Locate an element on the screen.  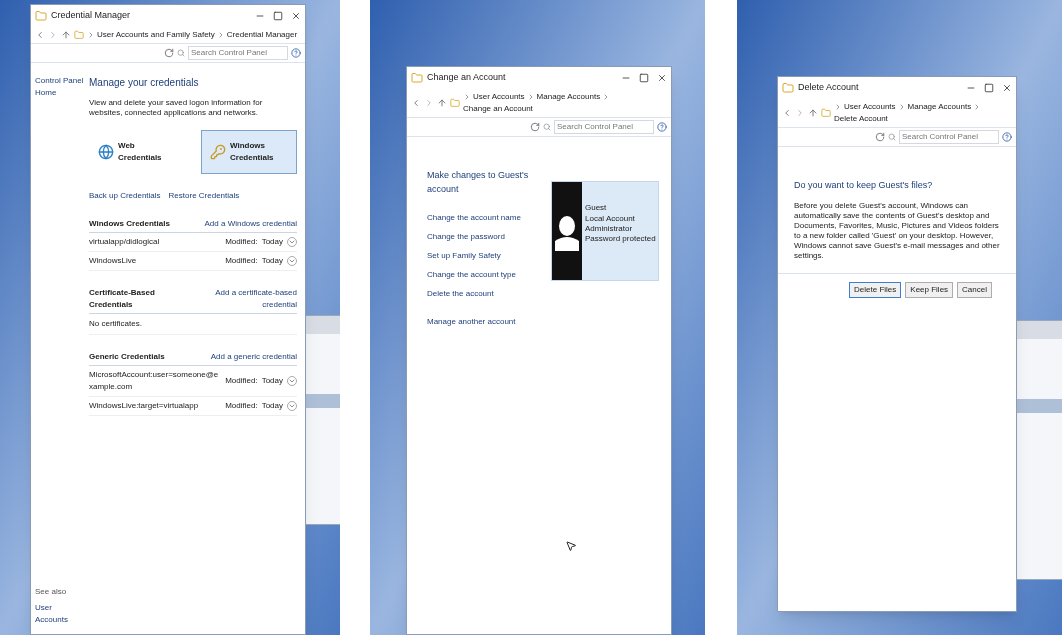
page-heading: Manage your credentials is located at coordinates (144, 83).